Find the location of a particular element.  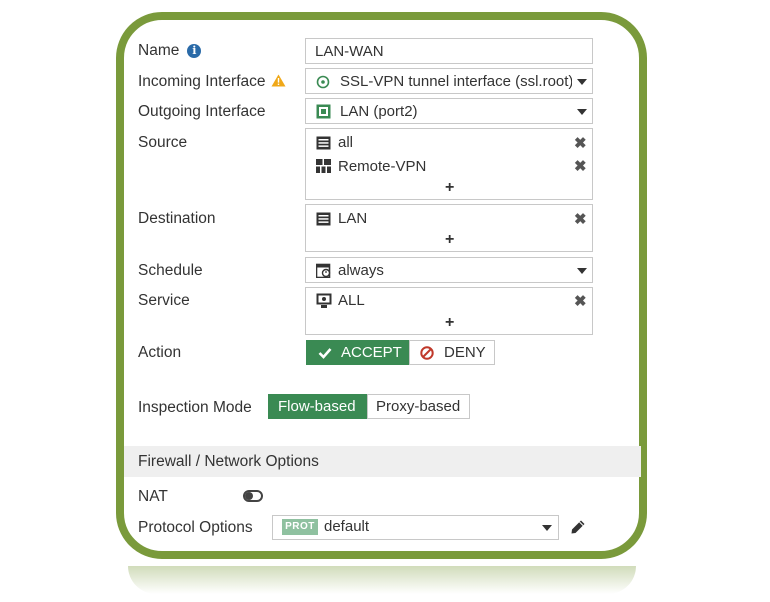

remove-source-remote-vpn-icon: ✖ is located at coordinates (580, 166).